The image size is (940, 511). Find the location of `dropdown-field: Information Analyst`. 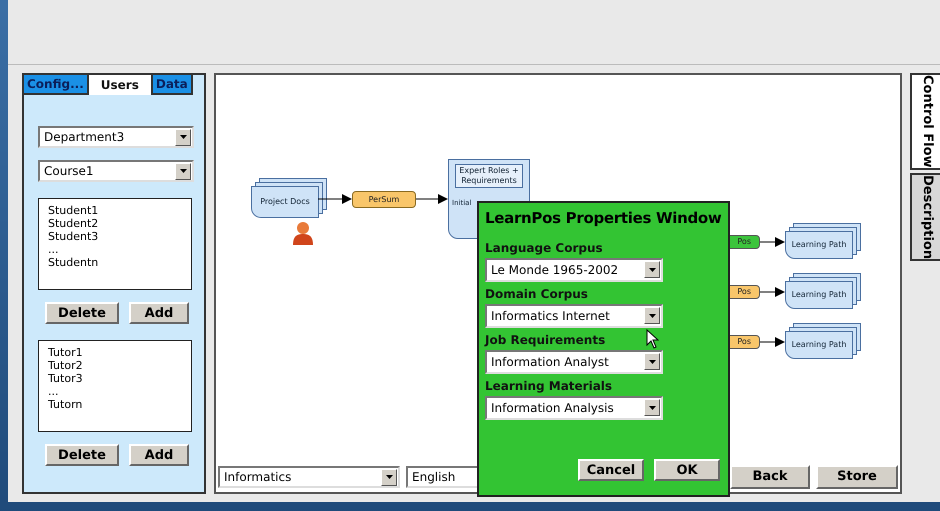

dropdown-field: Information Analyst is located at coordinates (574, 362).